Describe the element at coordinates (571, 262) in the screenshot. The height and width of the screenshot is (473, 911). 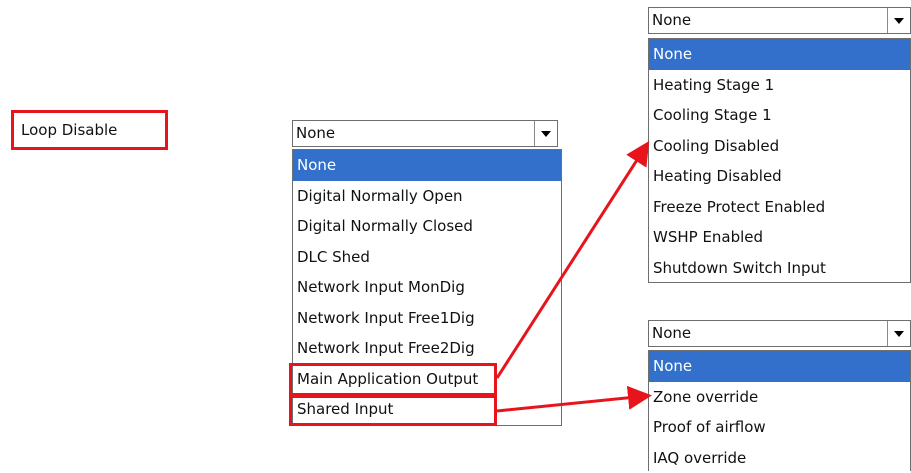
I see `arrow-main-output-to-output-list` at that location.